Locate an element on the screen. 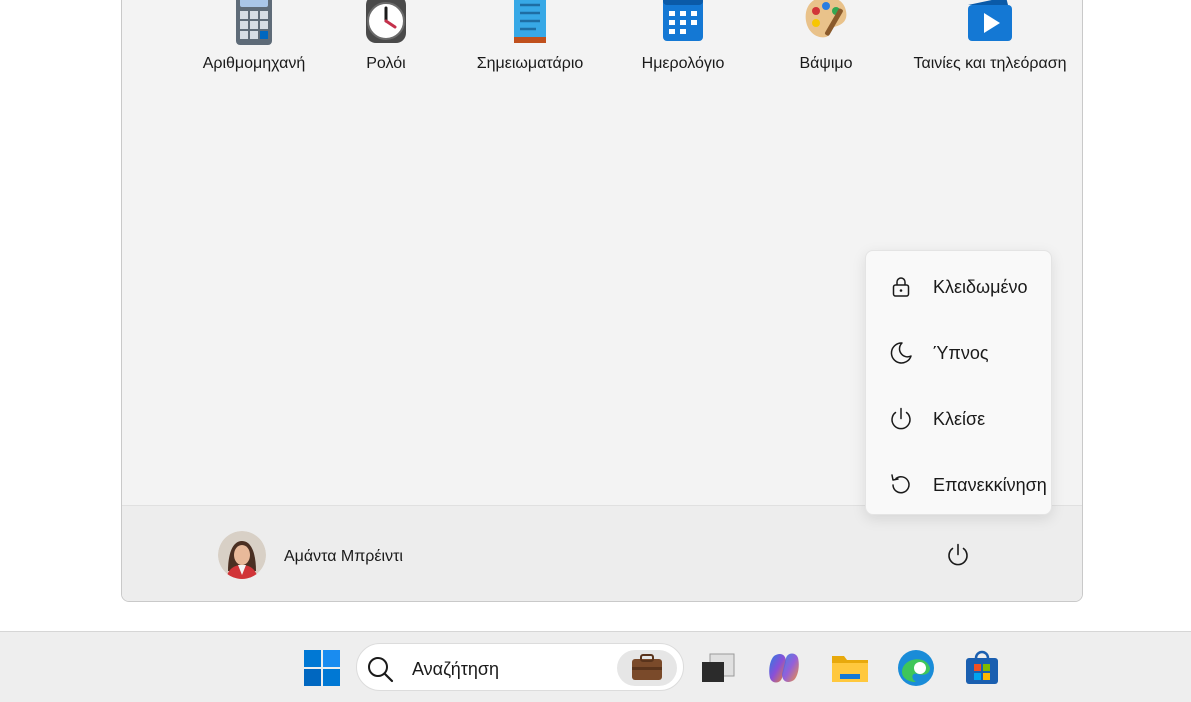 This screenshot has width=1191, height=702. search-placeholder: Αναζήτηση is located at coordinates (455, 669).